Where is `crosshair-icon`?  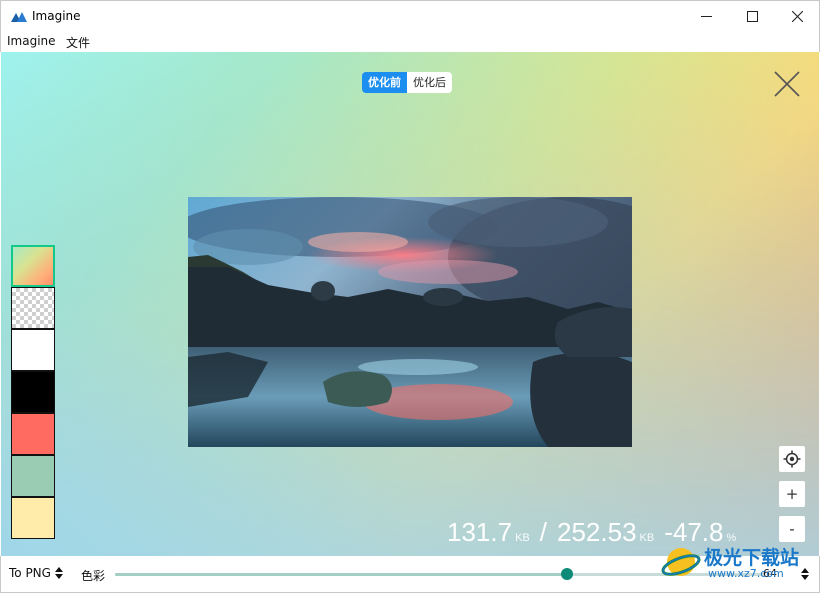
crosshair-icon is located at coordinates (792, 459).